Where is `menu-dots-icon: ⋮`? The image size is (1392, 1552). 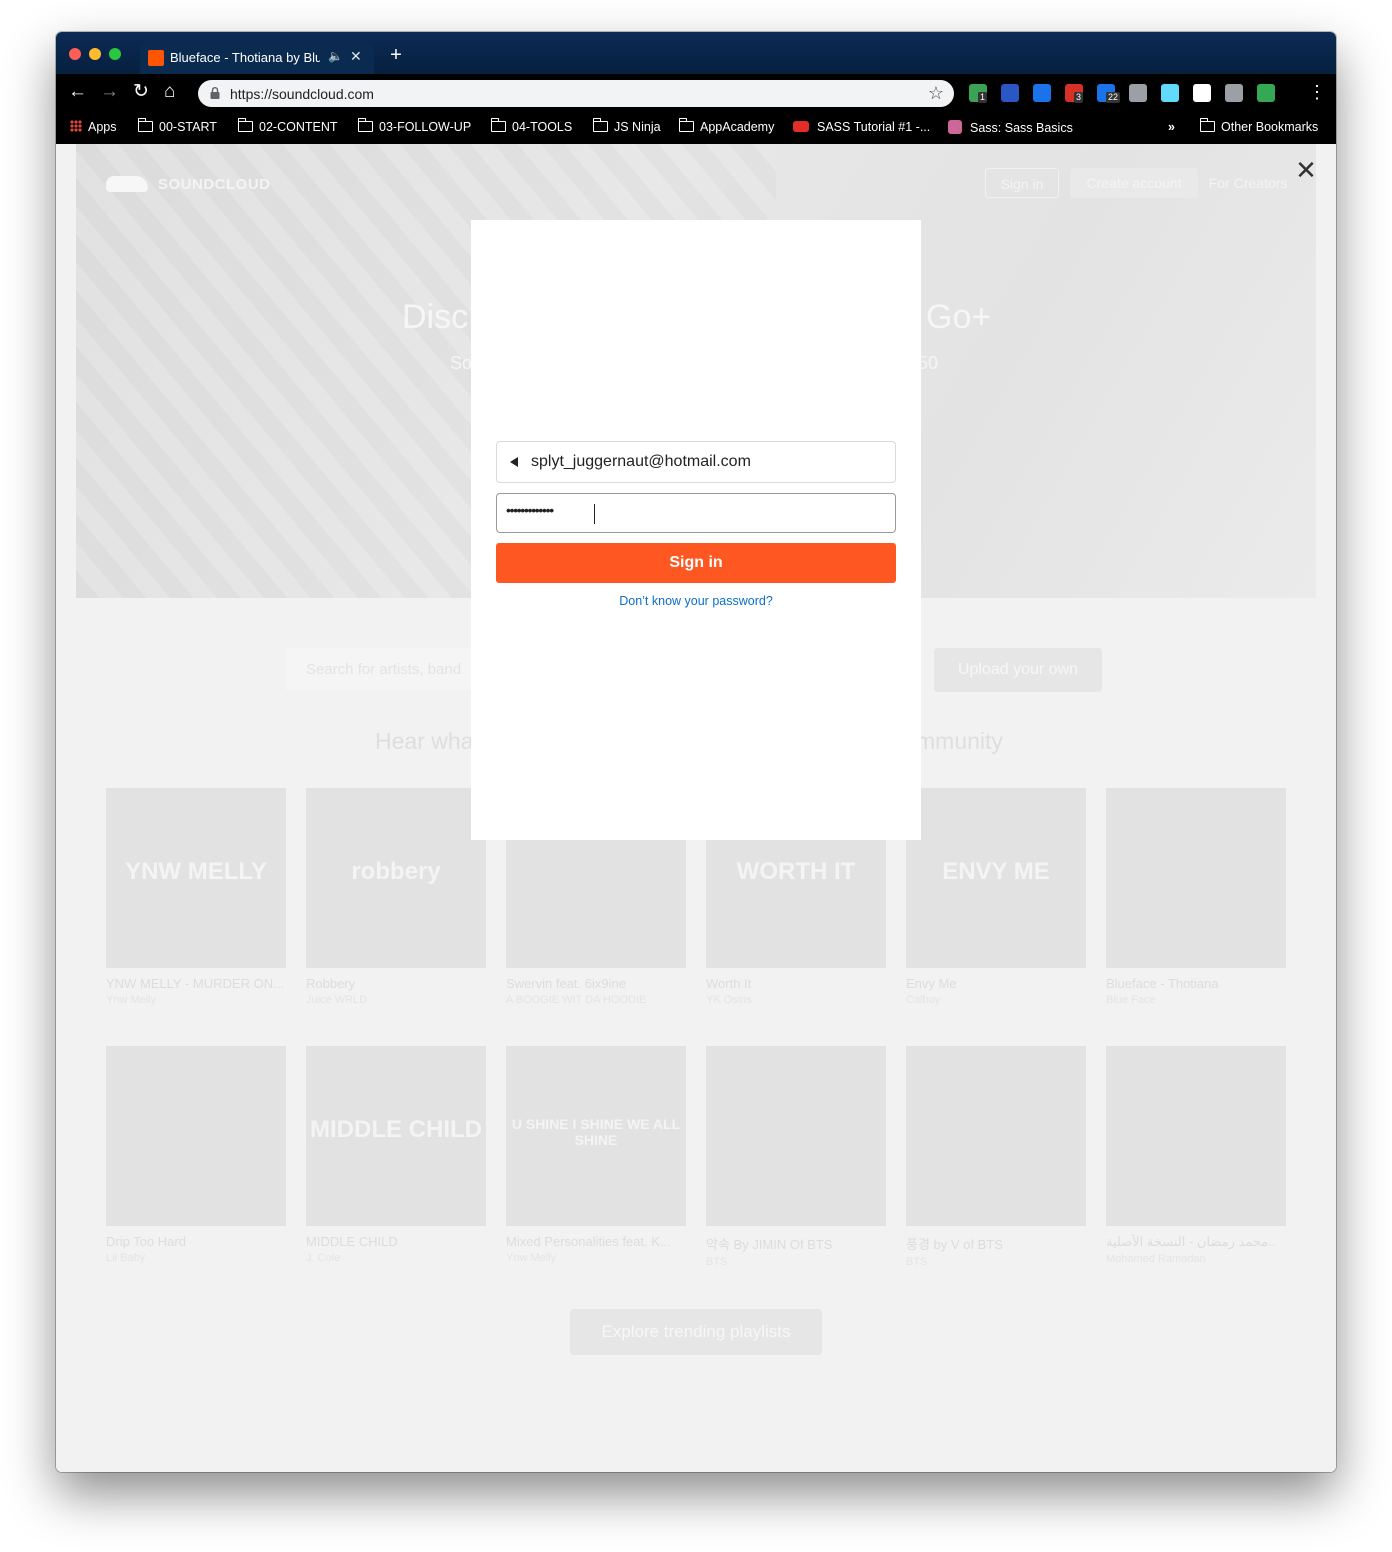 menu-dots-icon: ⋮ is located at coordinates (1317, 92).